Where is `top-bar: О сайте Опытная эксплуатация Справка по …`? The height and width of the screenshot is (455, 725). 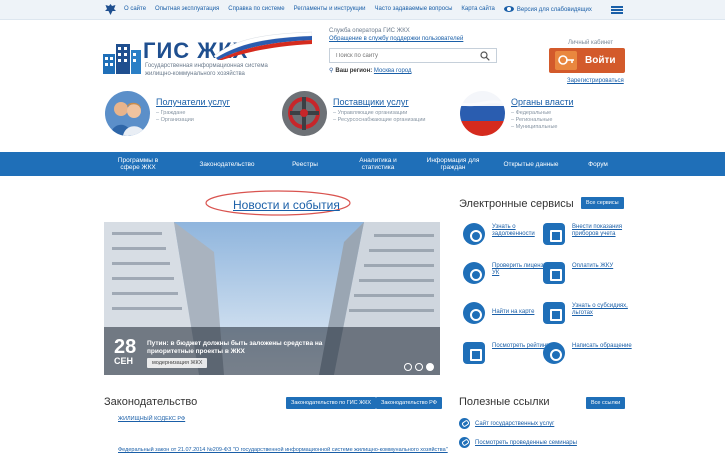
top-bar: О сайте Опытная эксплуатация Справка по … is located at coordinates (362, 10).